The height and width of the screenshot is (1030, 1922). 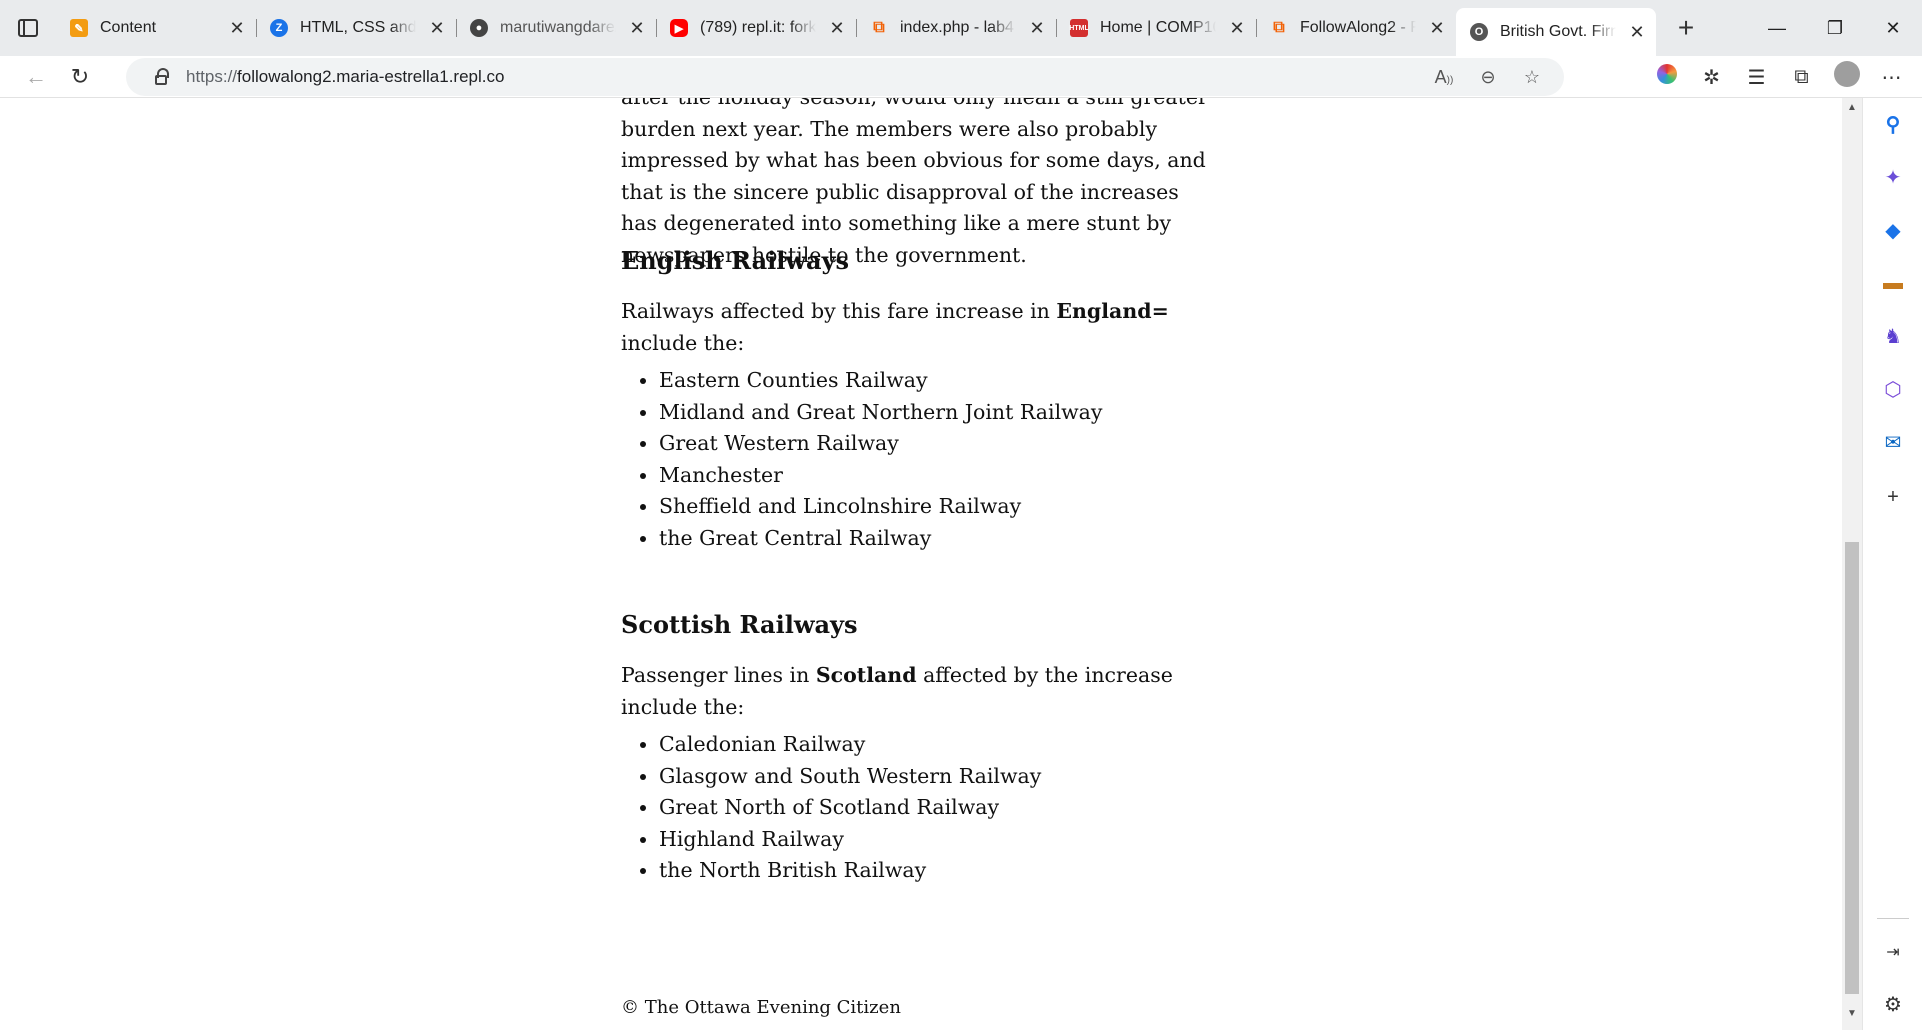 I want to click on github-icon: ●, so click(x=479, y=28).